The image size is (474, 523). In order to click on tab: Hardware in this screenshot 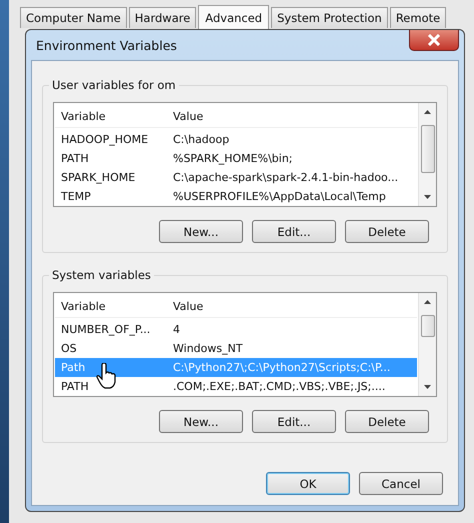, I will do `click(162, 17)`.